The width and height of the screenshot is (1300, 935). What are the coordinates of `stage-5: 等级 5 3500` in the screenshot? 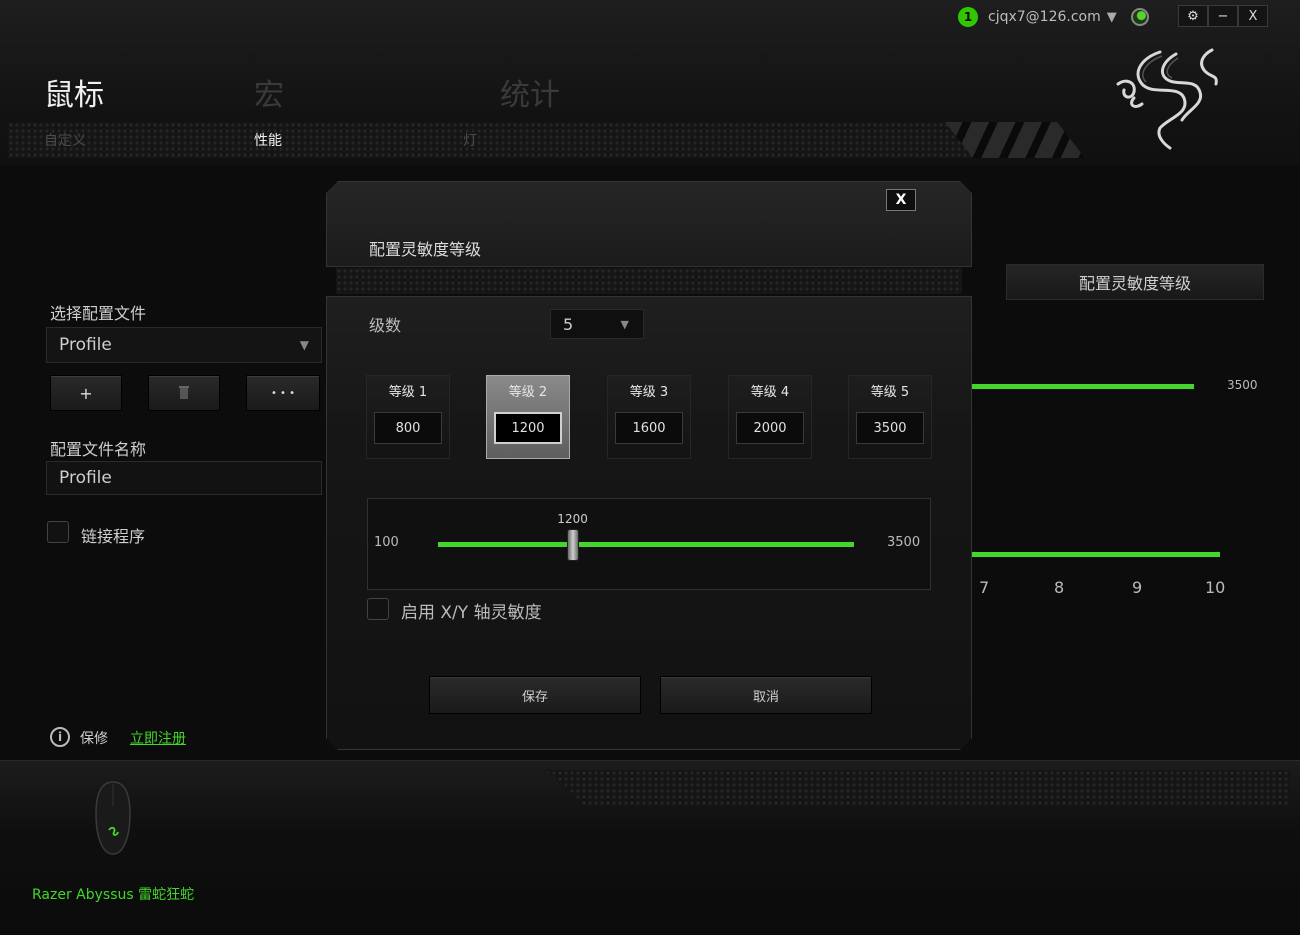 It's located at (890, 417).